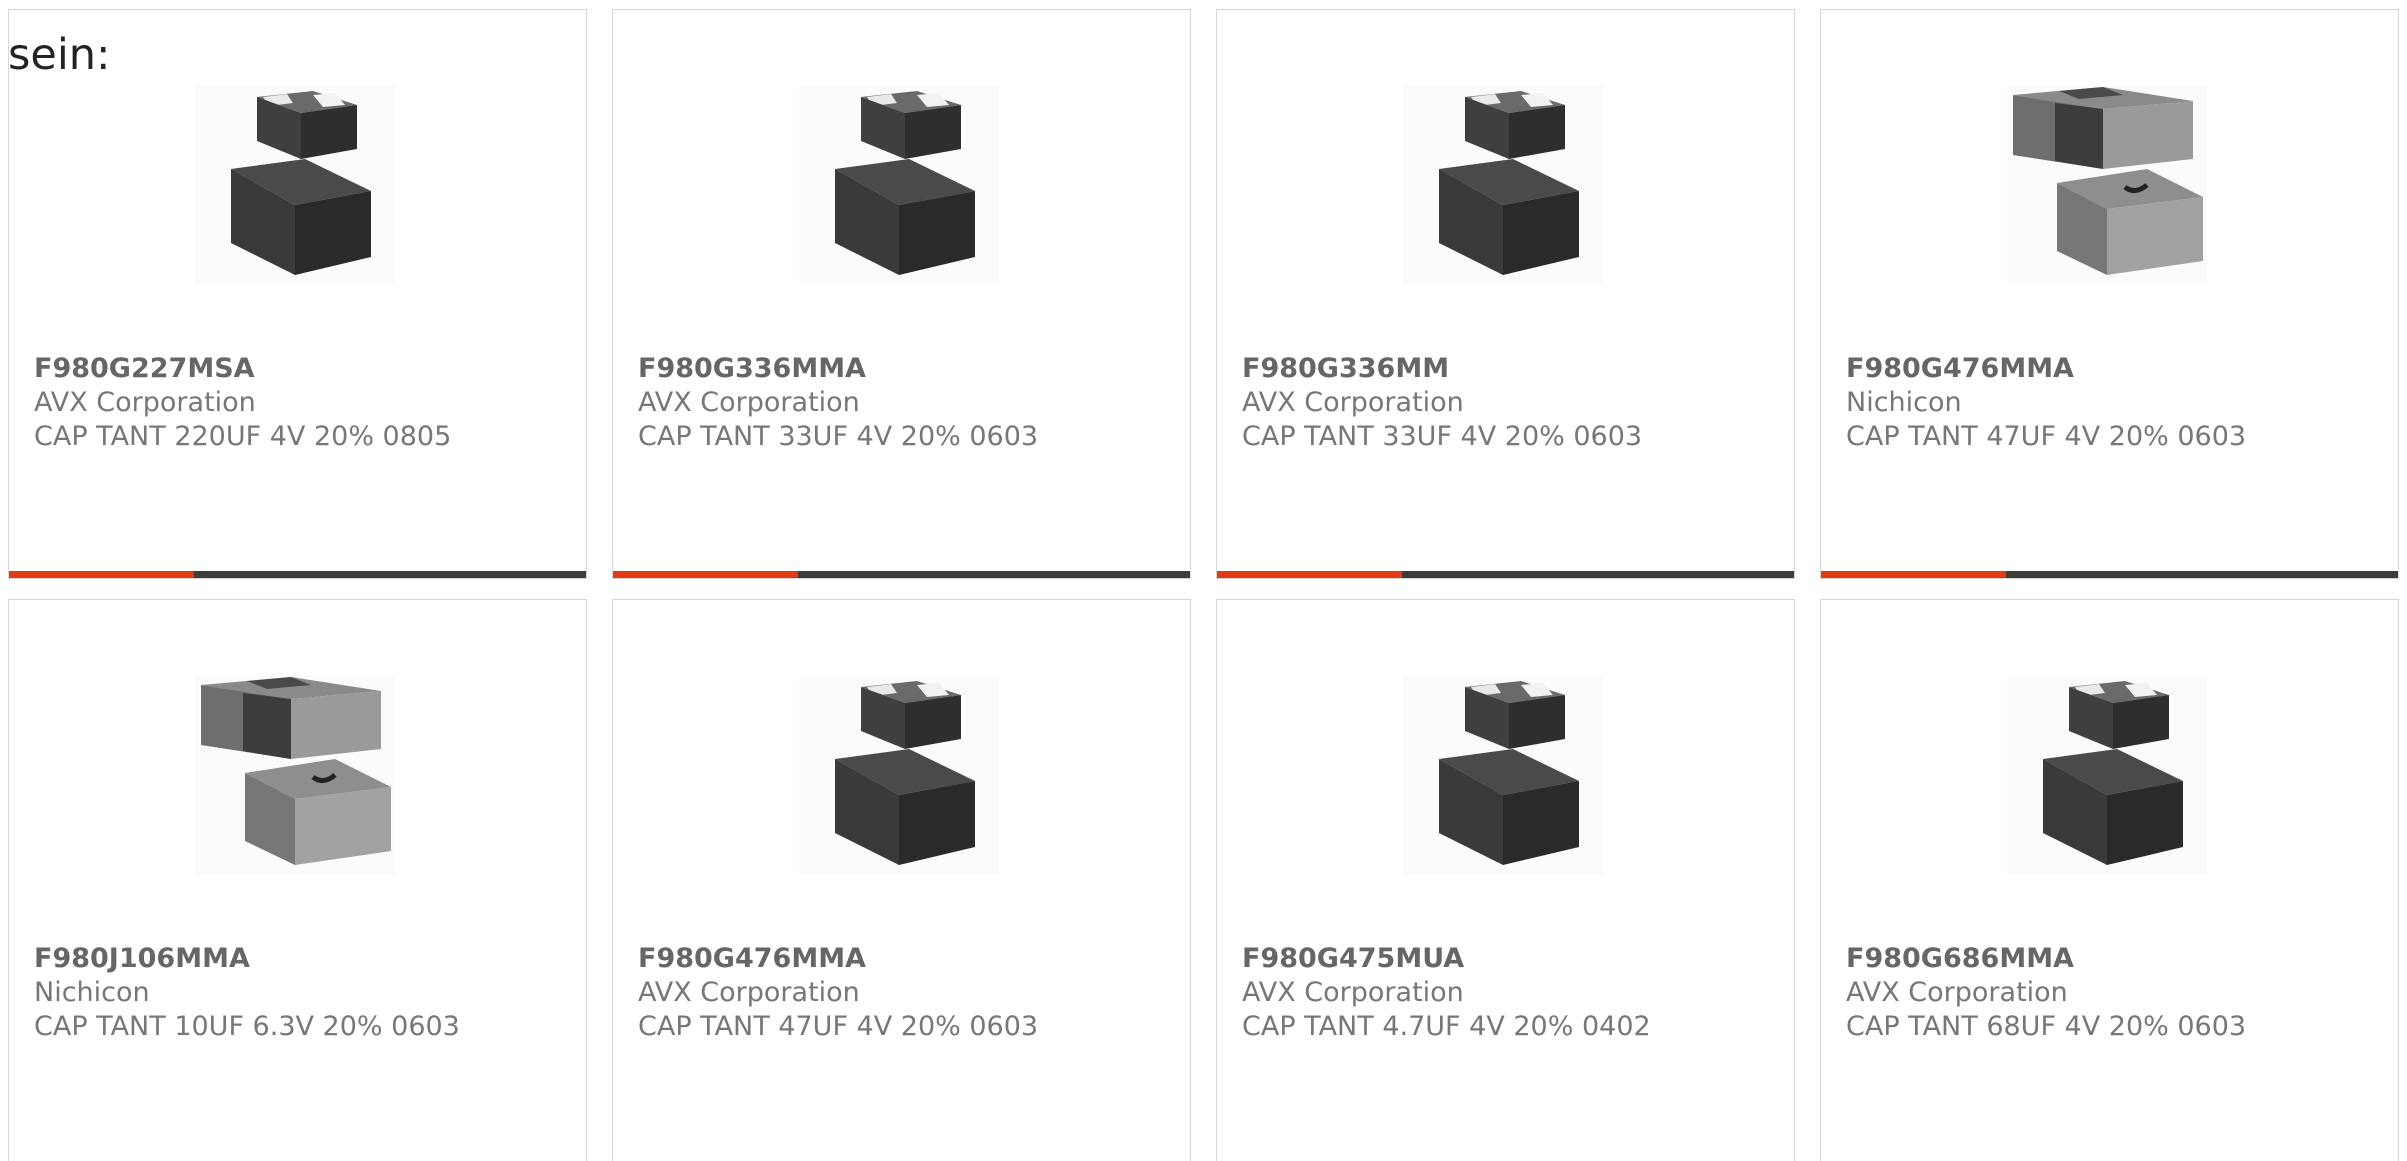 This screenshot has height=1161, width=2407. Describe the element at coordinates (2112, 959) in the screenshot. I see `part-number: F980G686MMA` at that location.